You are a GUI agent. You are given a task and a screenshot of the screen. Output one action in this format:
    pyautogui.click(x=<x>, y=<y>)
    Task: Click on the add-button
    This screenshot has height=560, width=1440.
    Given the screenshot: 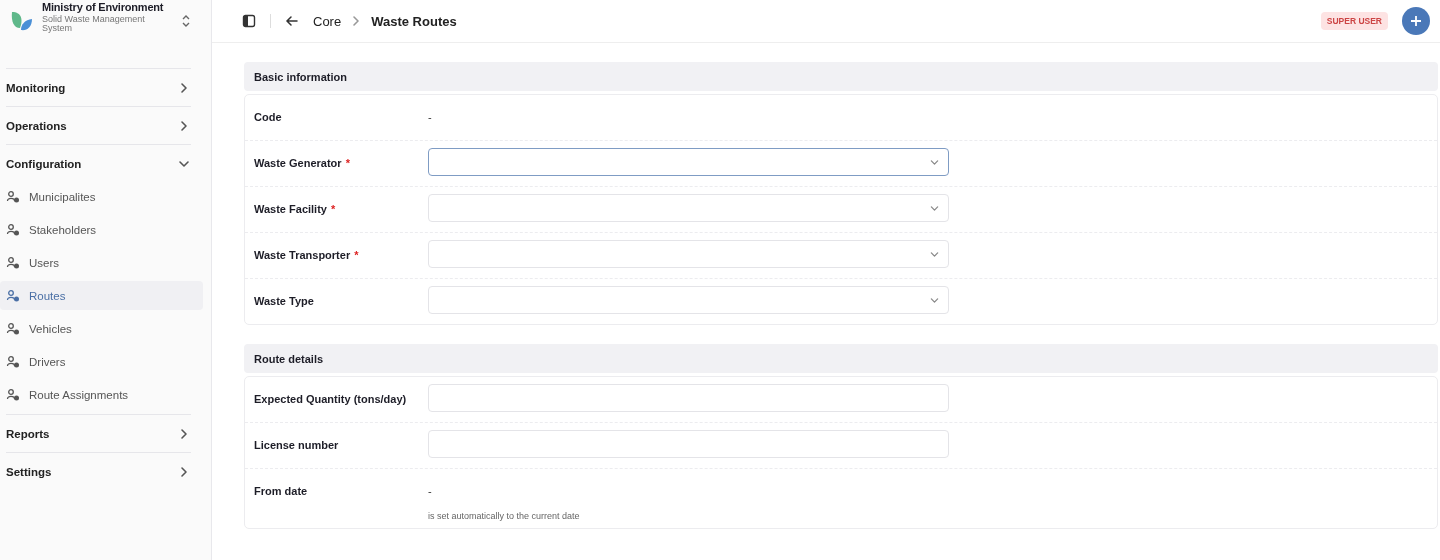 What is the action you would take?
    pyautogui.click(x=1416, y=21)
    